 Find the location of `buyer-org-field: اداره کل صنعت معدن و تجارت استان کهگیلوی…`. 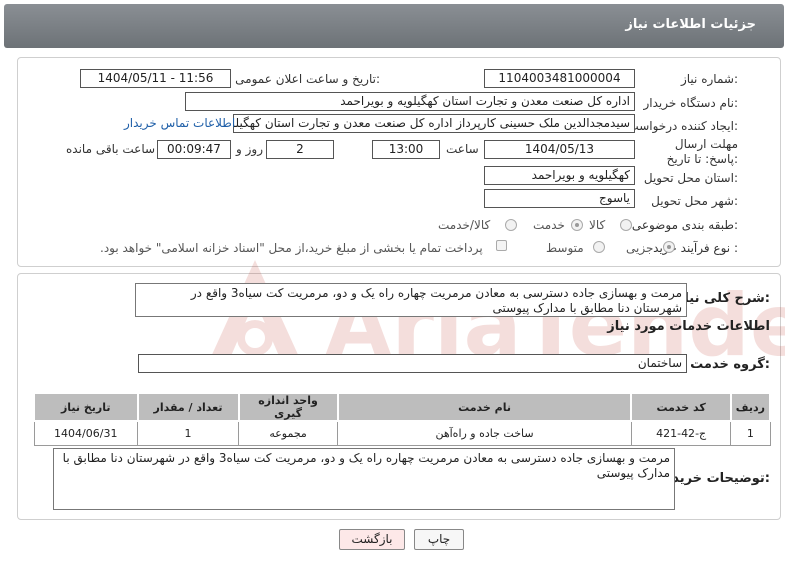

buyer-org-field: اداره کل صنعت معدن و تجارت استان کهگیلوی… is located at coordinates (410, 101).